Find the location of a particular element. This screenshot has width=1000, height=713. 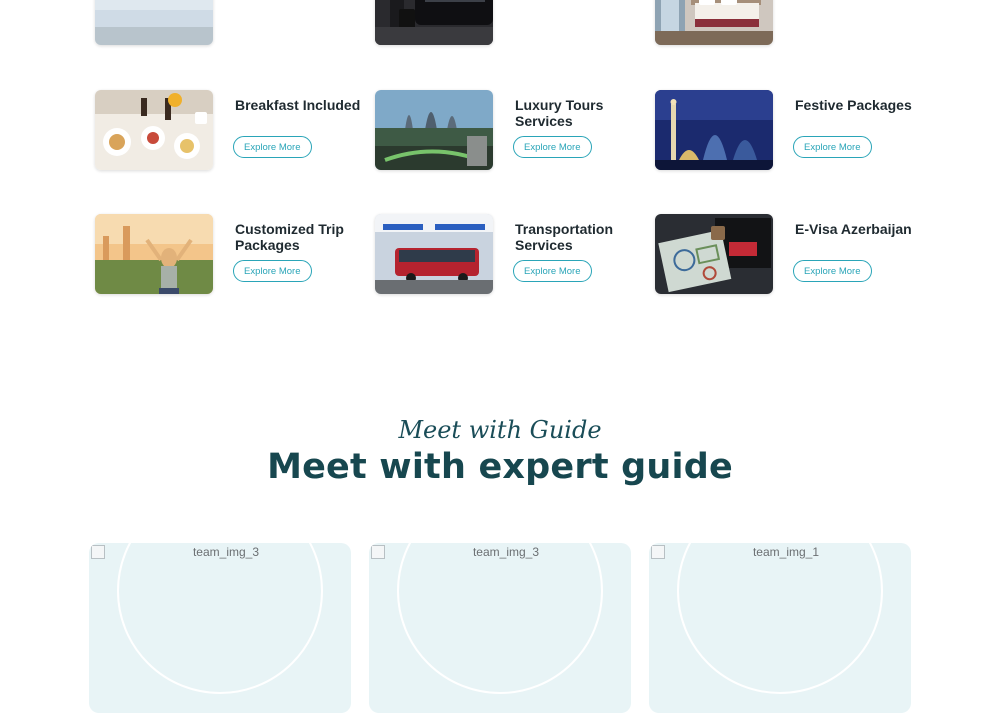

guide-section-title: Meet with expert guide is located at coordinates (500, 467).